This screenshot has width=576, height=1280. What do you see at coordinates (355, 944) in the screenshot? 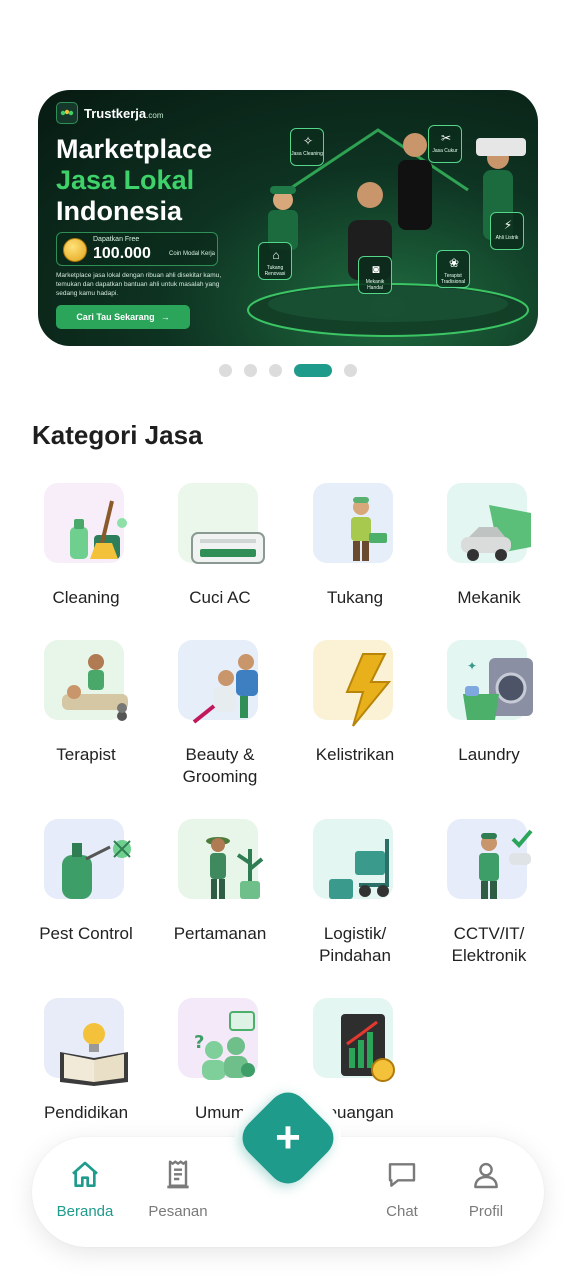
I see `category-label: Logistik/ Pindahan` at bounding box center [355, 944].